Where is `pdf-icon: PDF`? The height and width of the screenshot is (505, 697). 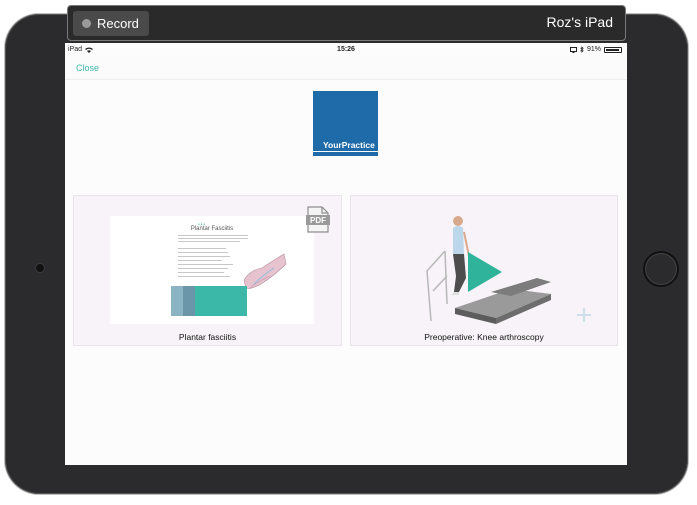
pdf-icon: PDF is located at coordinates (318, 219).